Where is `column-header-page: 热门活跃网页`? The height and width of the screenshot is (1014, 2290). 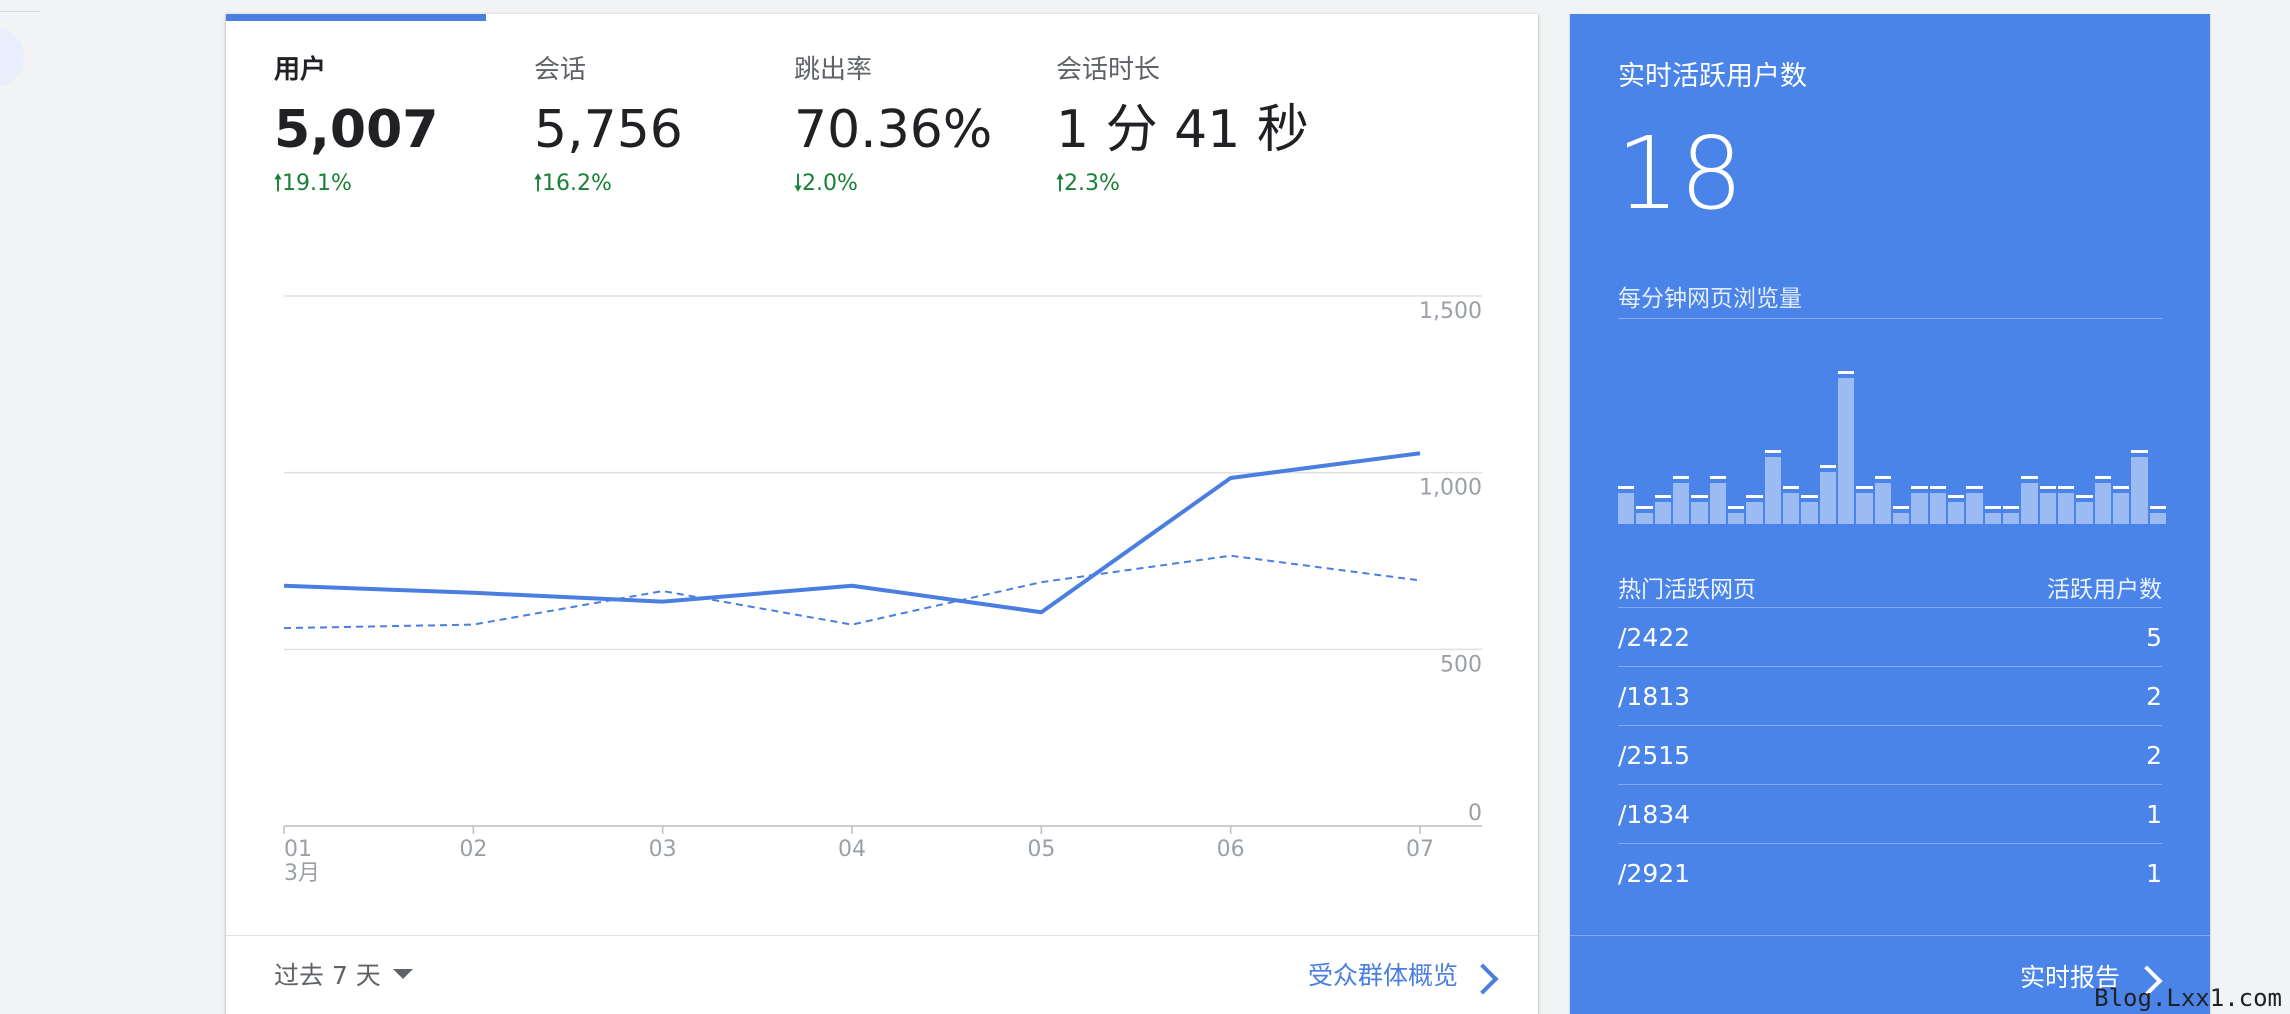 column-header-page: 热门活跃网页 is located at coordinates (1687, 590).